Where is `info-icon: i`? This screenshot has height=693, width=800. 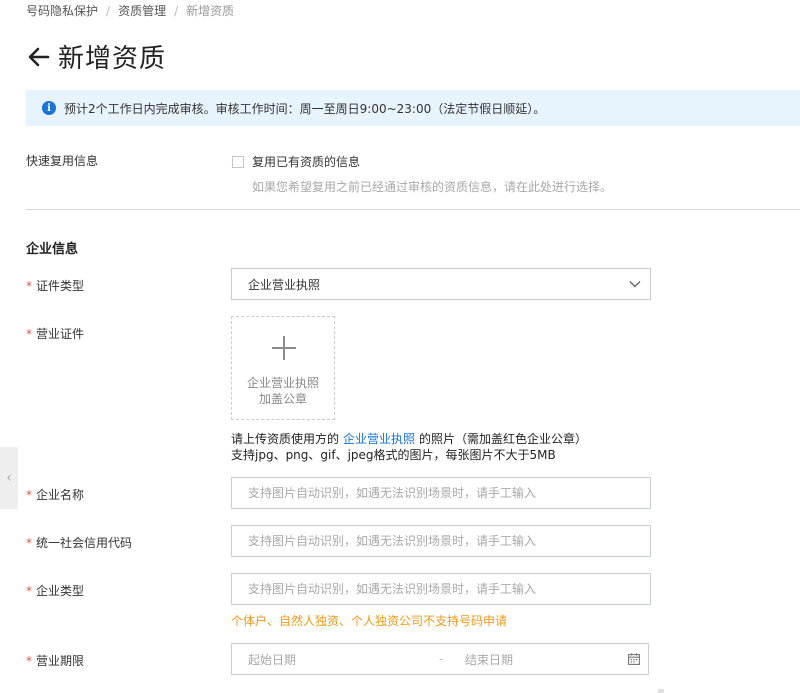 info-icon: i is located at coordinates (49, 108).